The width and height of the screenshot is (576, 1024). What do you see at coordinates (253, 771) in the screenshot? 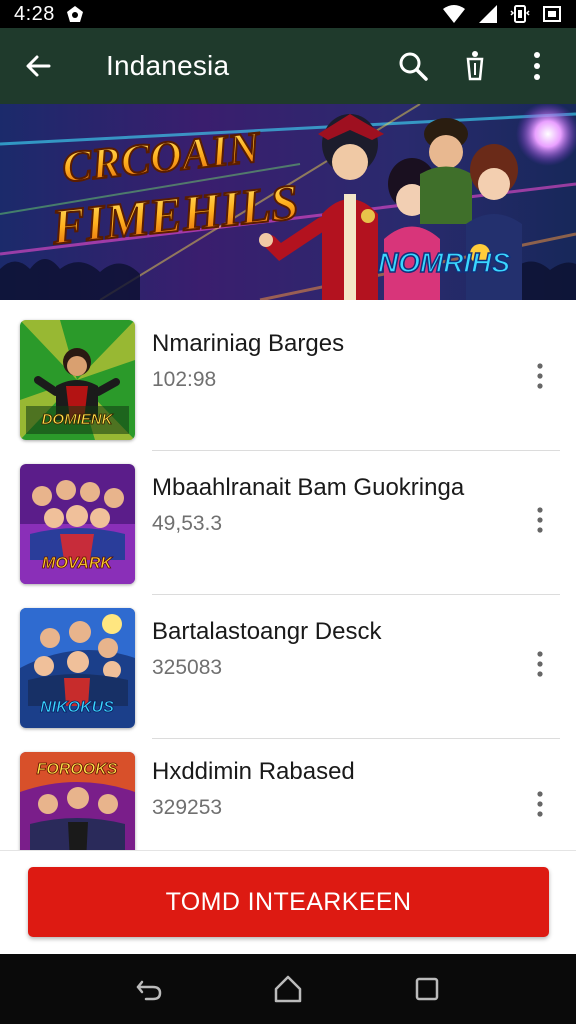
I see `game-title: Hxddimin Rabased` at bounding box center [253, 771].